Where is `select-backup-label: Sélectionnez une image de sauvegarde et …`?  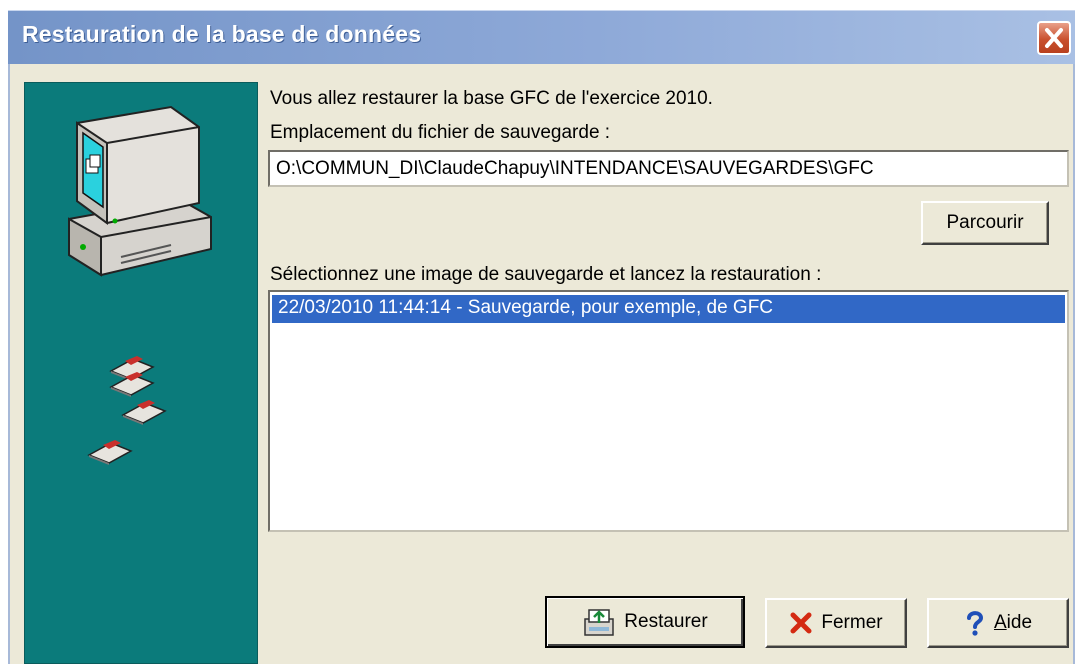 select-backup-label: Sélectionnez une image de sauvegarde et … is located at coordinates (546, 274).